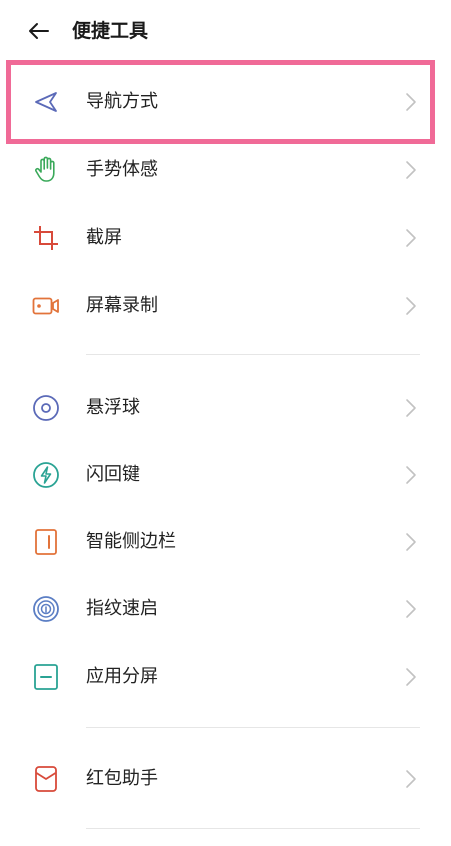  Describe the element at coordinates (131, 541) in the screenshot. I see `menu-item-label: 智能侧边栏` at that location.